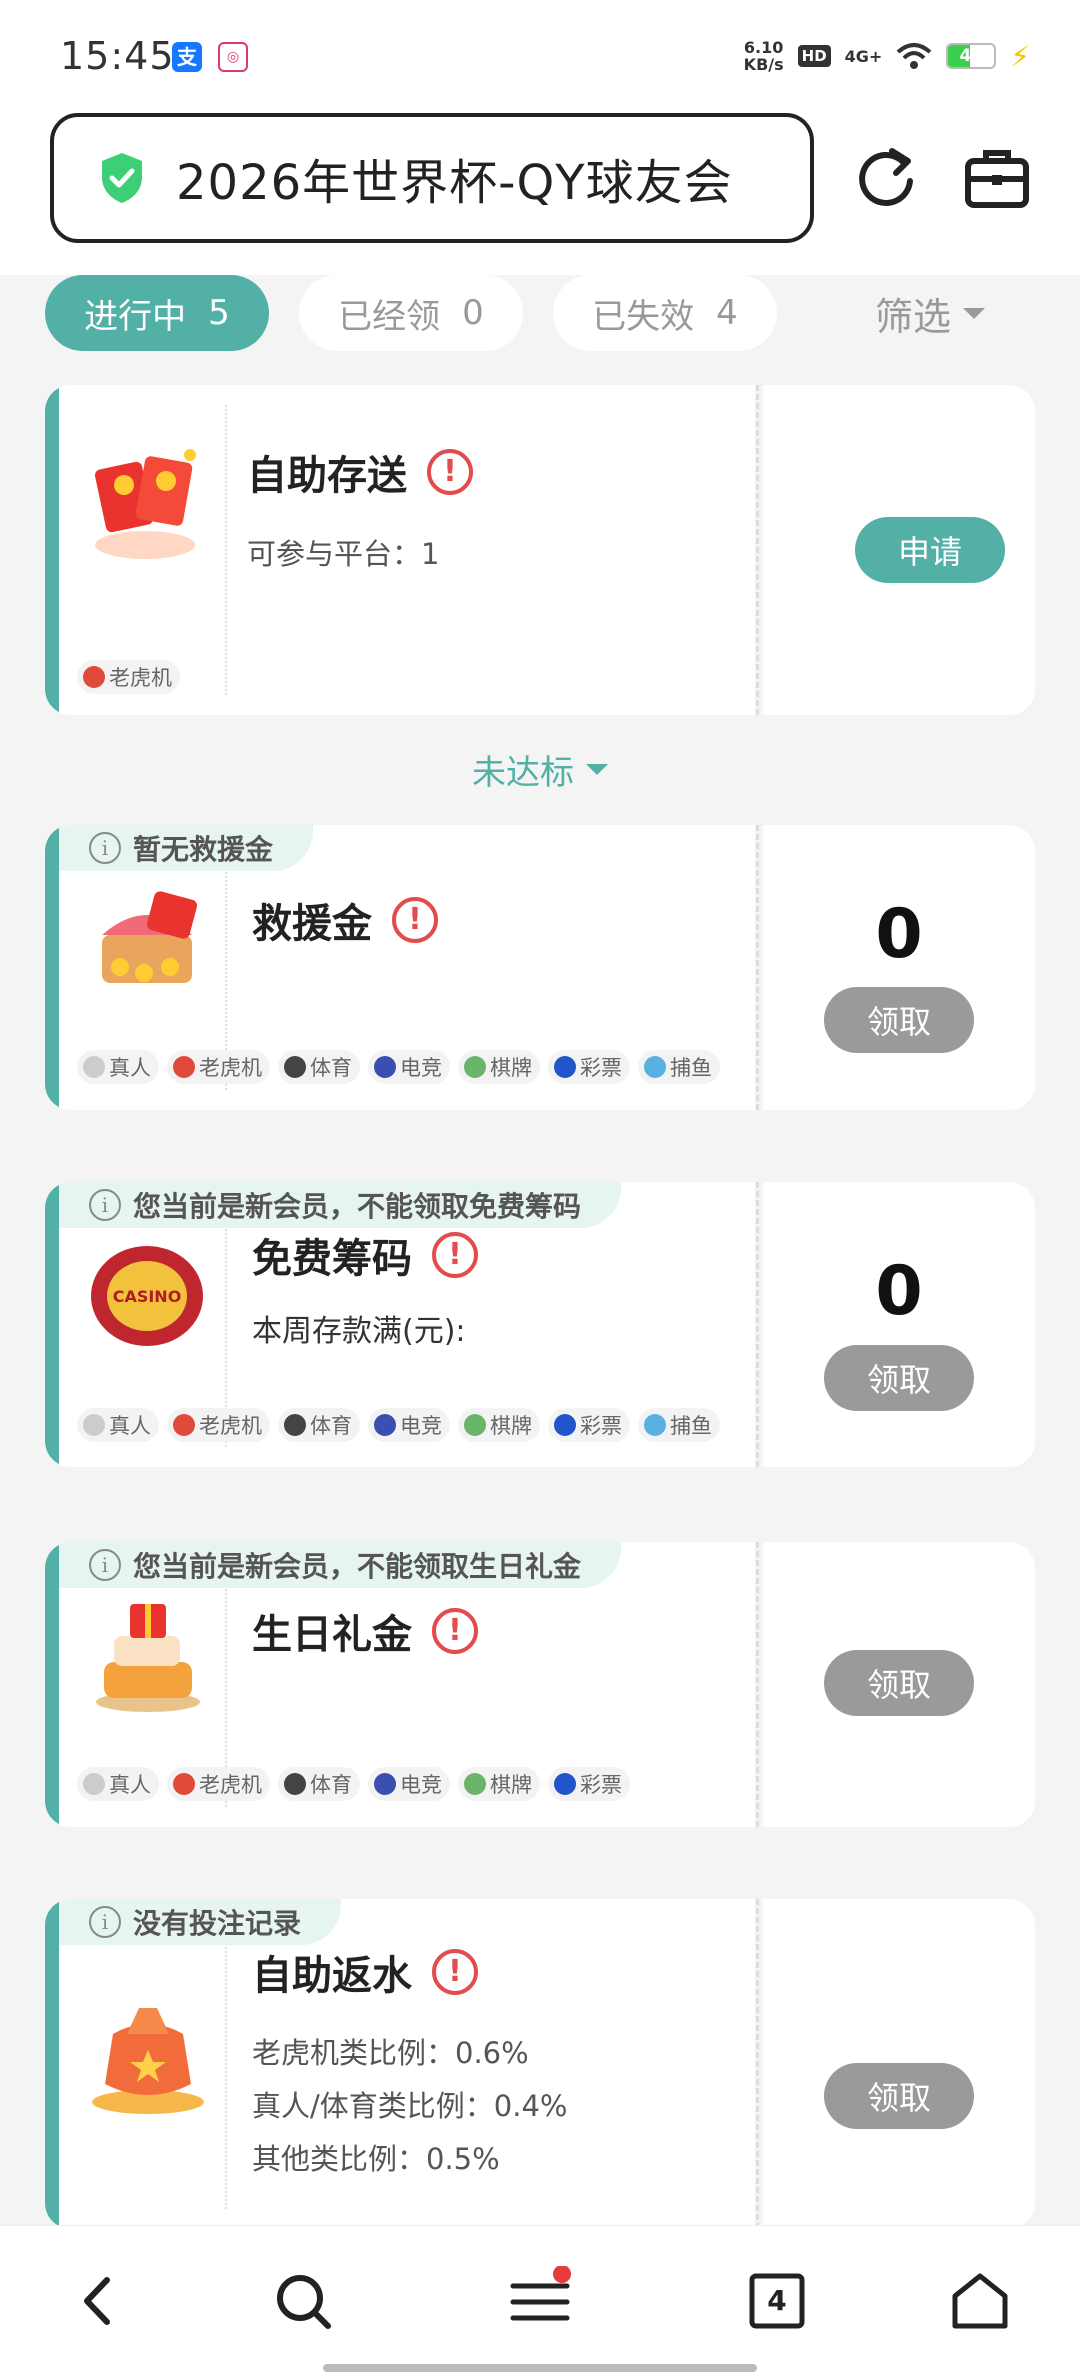 Image resolution: width=1080 pixels, height=2376 pixels. What do you see at coordinates (540, 967) in the screenshot?
I see `promo-card-rescue: i 暂无救援金 救援金 ! 真人 老虎机 体育 电竞 棋牌 彩票 捕鱼 0 领取` at bounding box center [540, 967].